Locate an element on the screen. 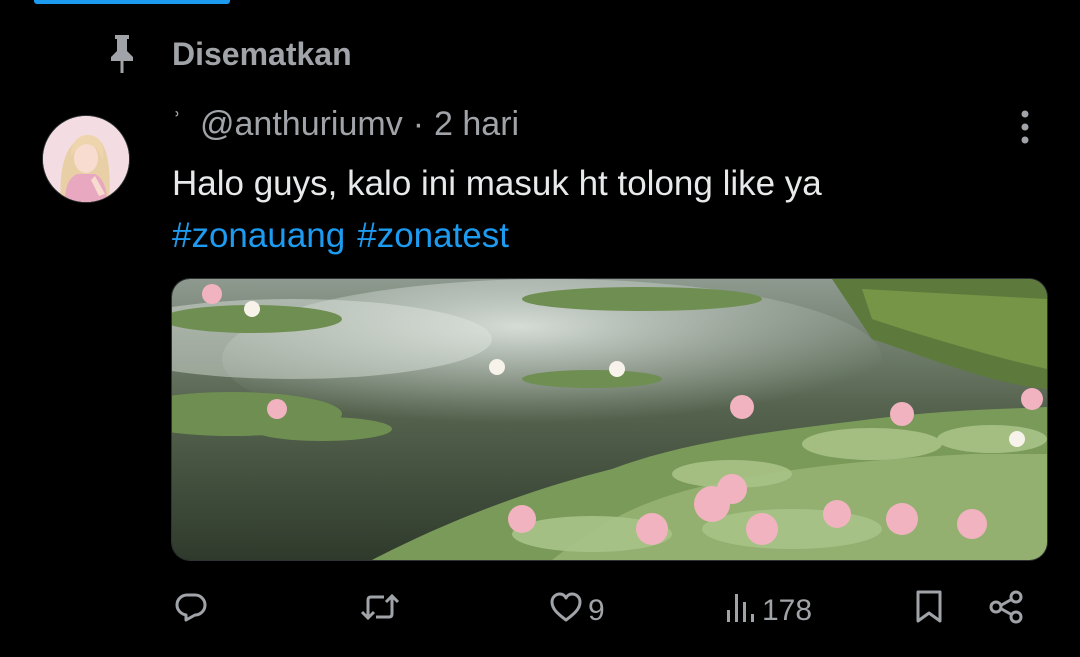  pin-icon is located at coordinates (122, 54).